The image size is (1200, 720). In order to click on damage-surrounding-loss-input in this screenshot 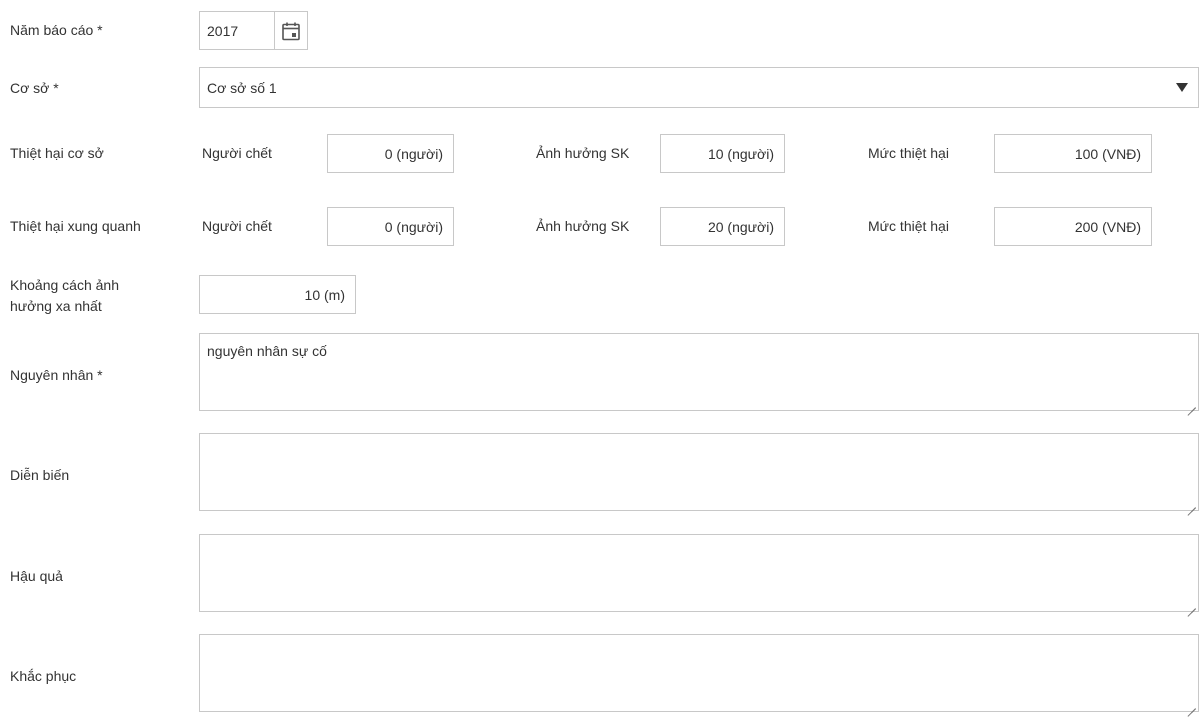, I will do `click(1073, 226)`.